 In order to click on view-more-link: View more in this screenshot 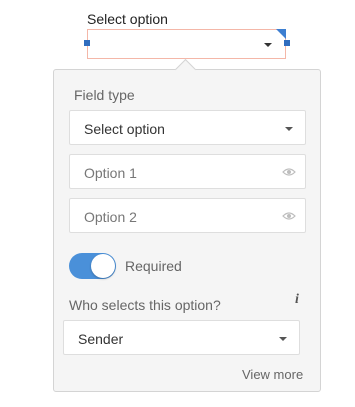, I will do `click(272, 374)`.